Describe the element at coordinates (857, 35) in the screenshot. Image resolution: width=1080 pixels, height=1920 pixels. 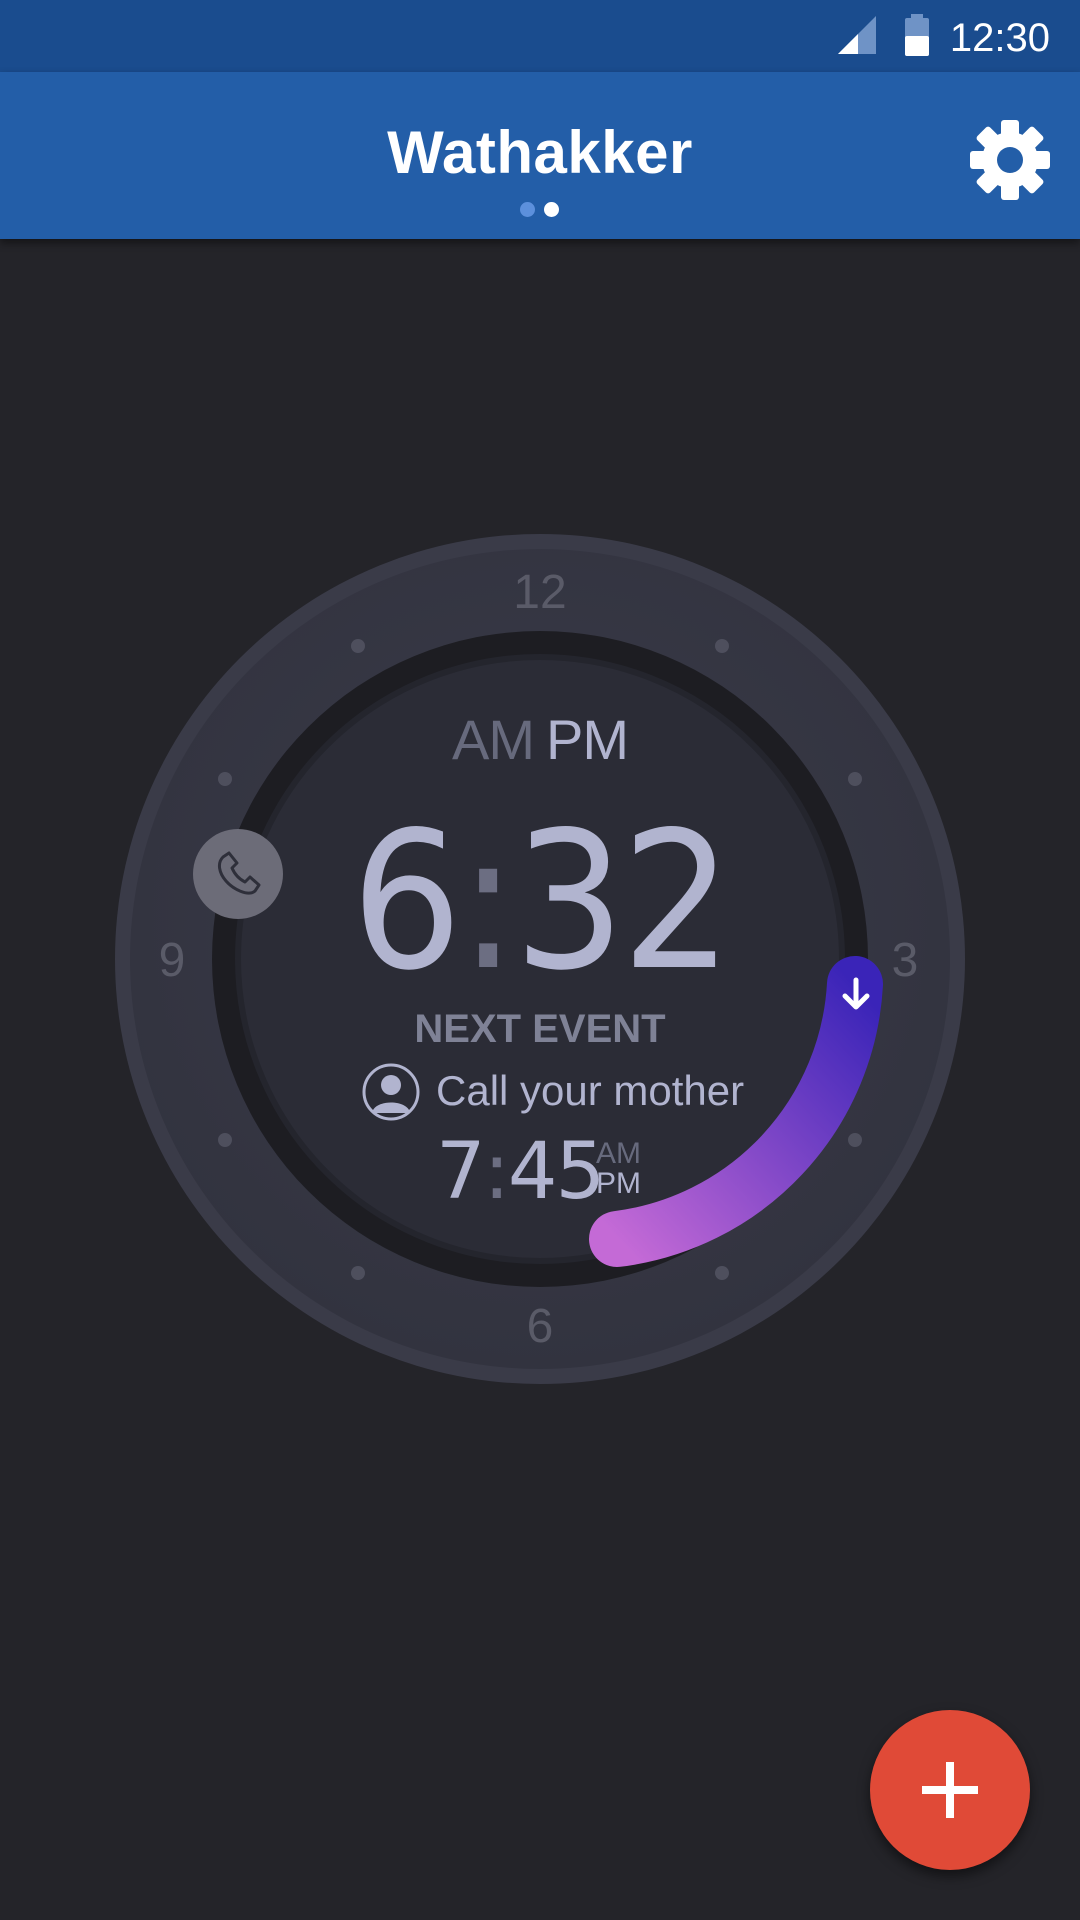
I see `signal-icon` at that location.